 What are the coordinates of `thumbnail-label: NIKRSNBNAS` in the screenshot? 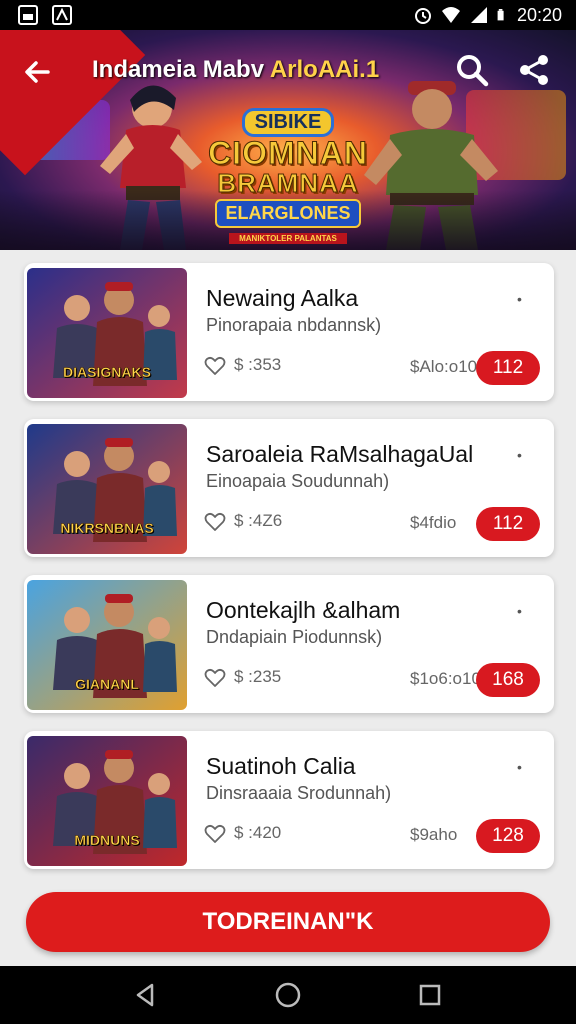 It's located at (107, 528).